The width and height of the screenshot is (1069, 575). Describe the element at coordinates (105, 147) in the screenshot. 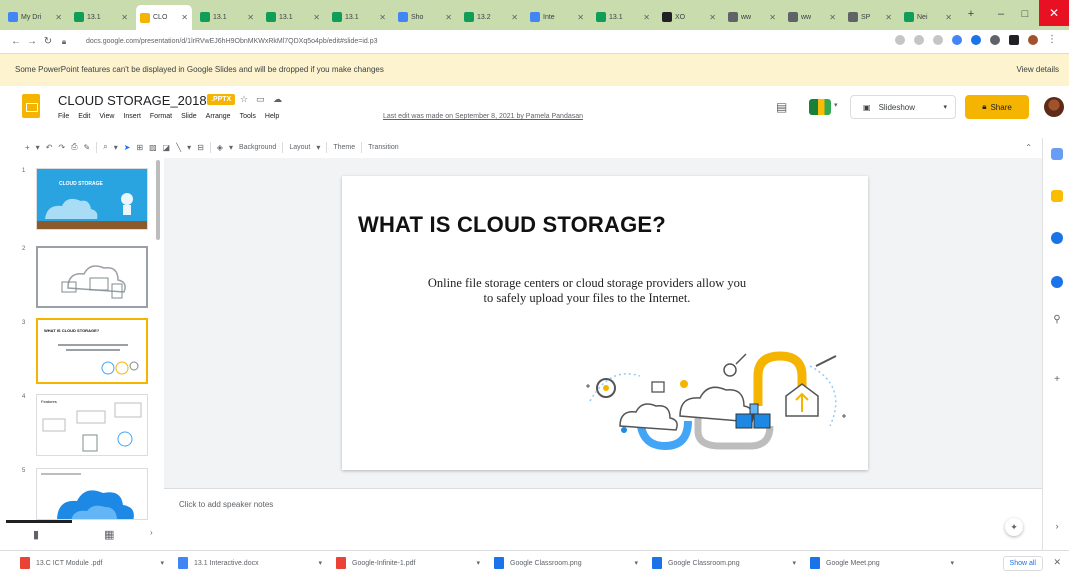

I see `zoom-icon: ⌕` at that location.